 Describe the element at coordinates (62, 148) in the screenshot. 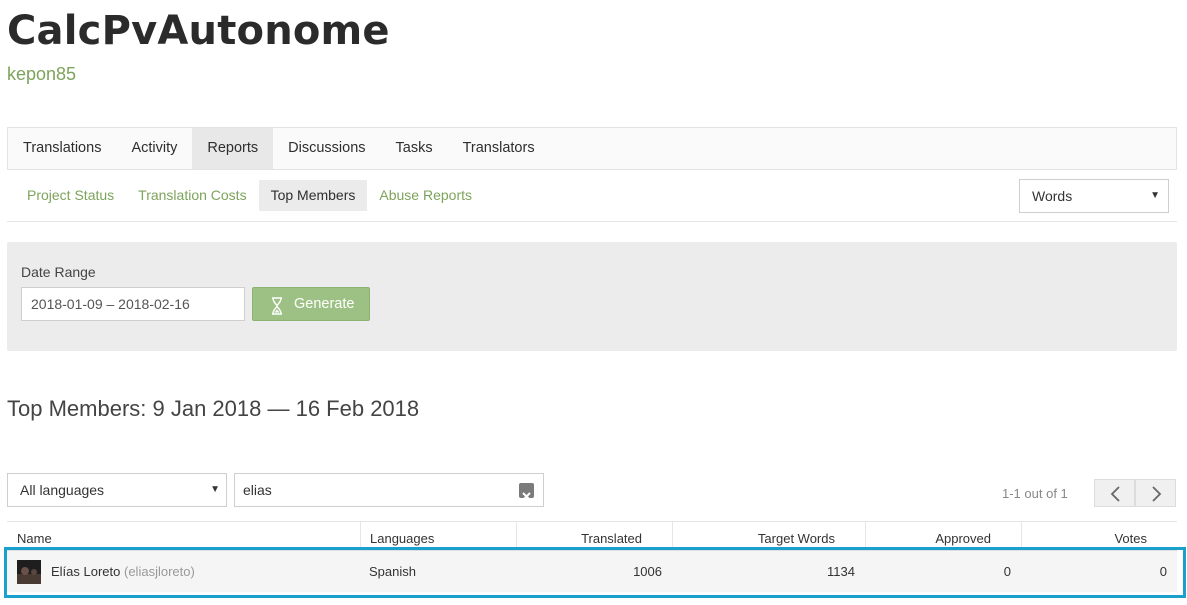

I see `tab-translations: Translations` at that location.